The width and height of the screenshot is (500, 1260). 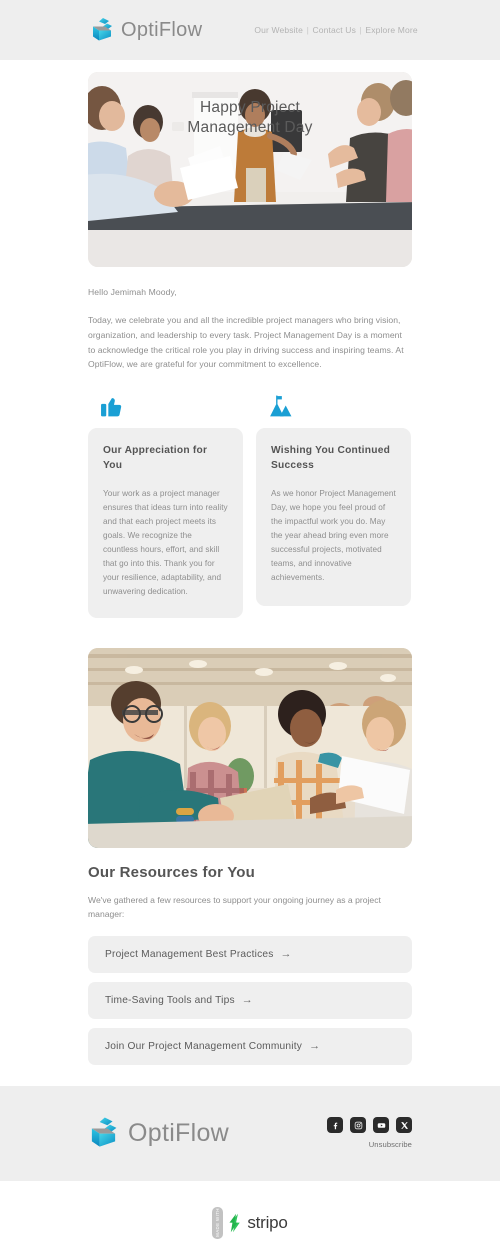 What do you see at coordinates (170, 1000) in the screenshot?
I see `resource-label-2: Time-Saving Tools and Tips` at bounding box center [170, 1000].